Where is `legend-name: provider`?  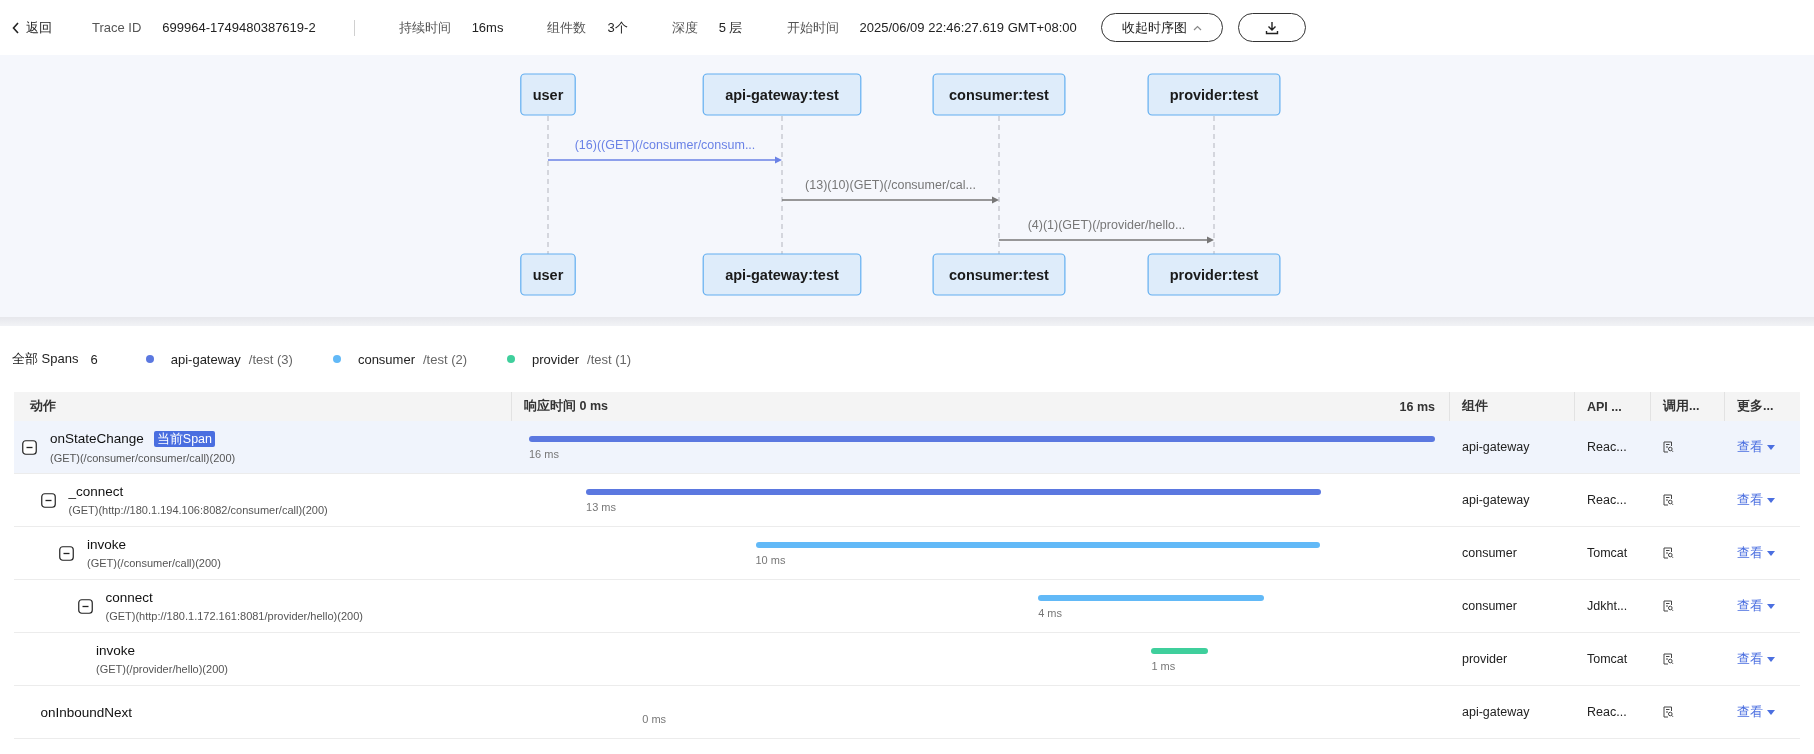
legend-name: provider is located at coordinates (556, 359).